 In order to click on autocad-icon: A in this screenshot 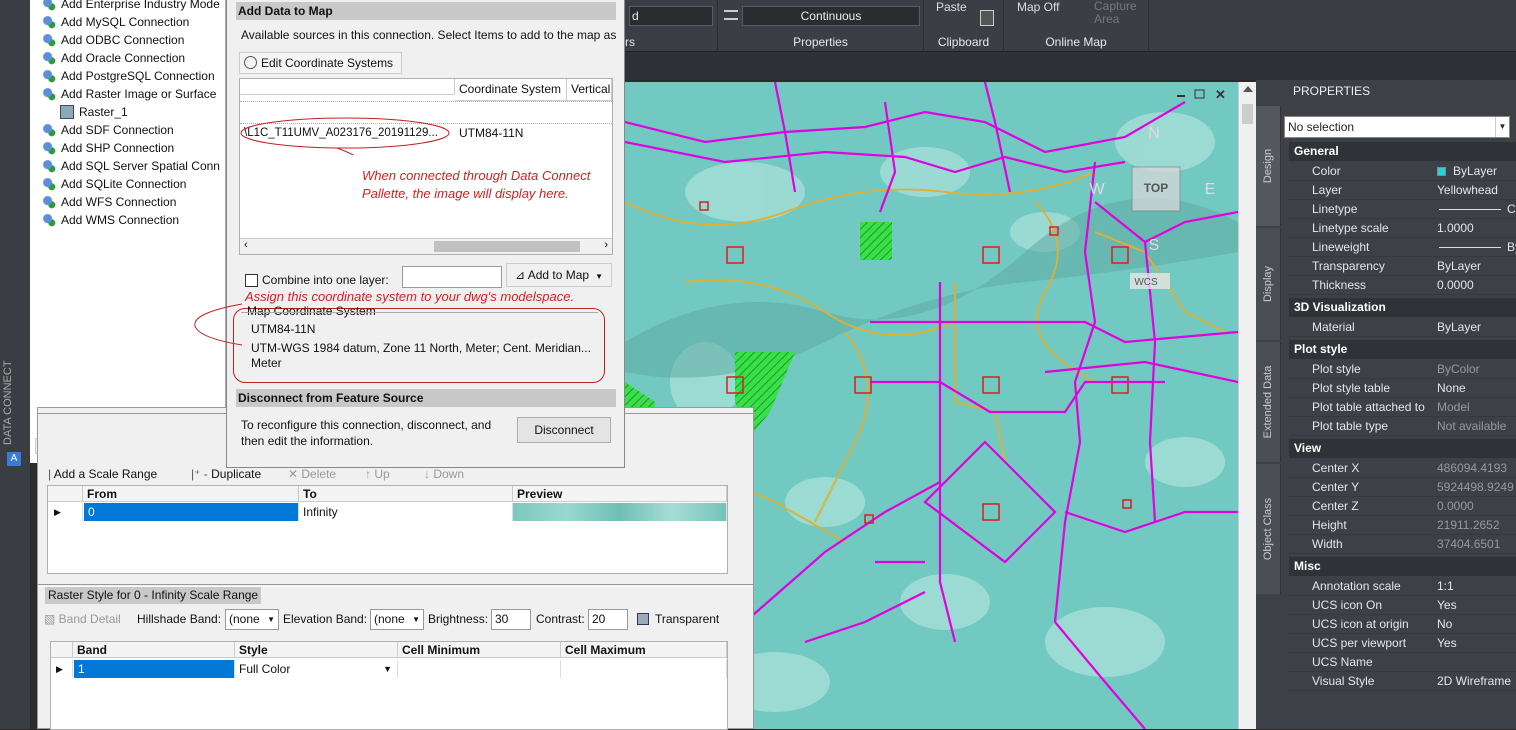, I will do `click(14, 459)`.